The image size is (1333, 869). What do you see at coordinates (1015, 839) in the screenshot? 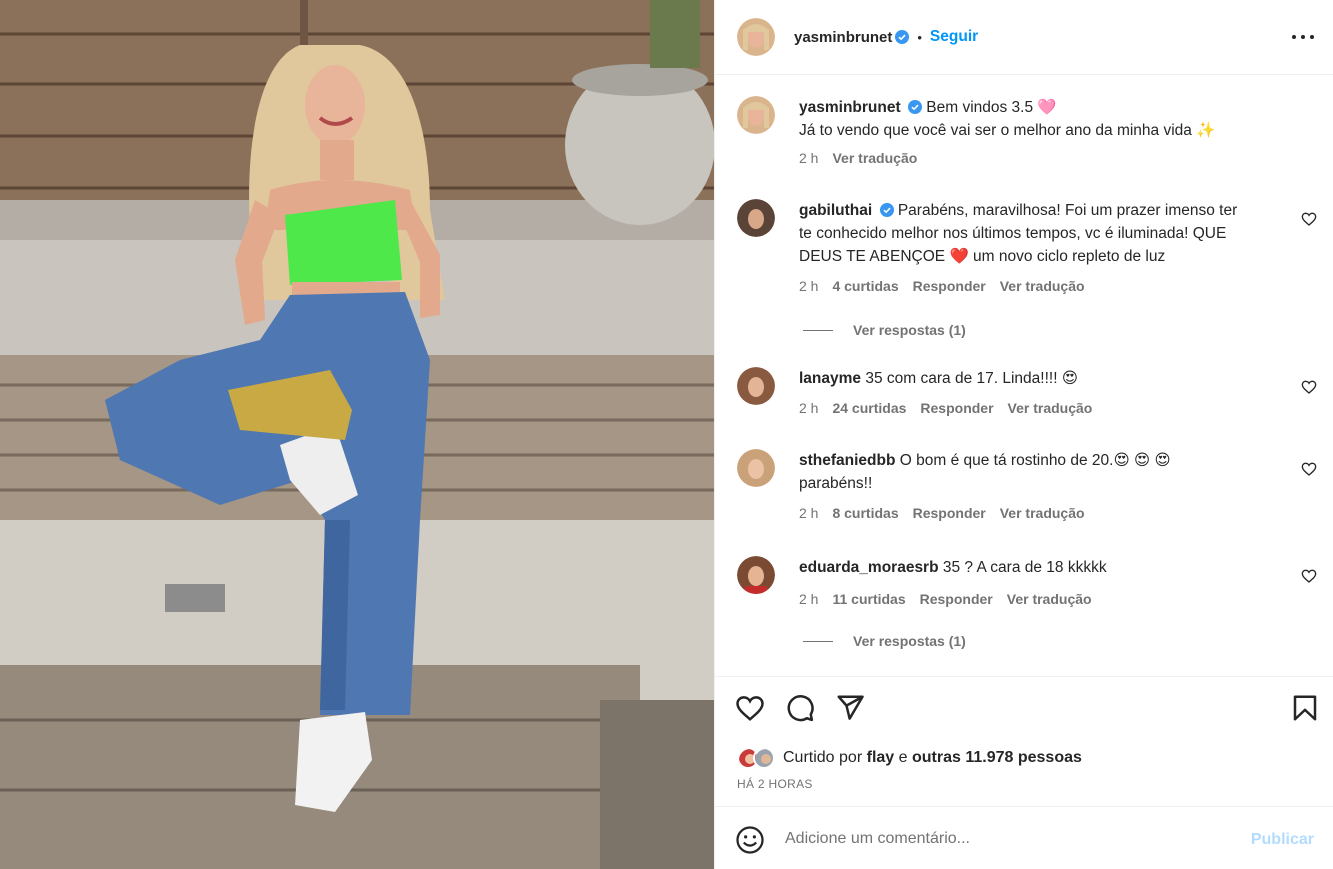
I see `comment-input` at bounding box center [1015, 839].